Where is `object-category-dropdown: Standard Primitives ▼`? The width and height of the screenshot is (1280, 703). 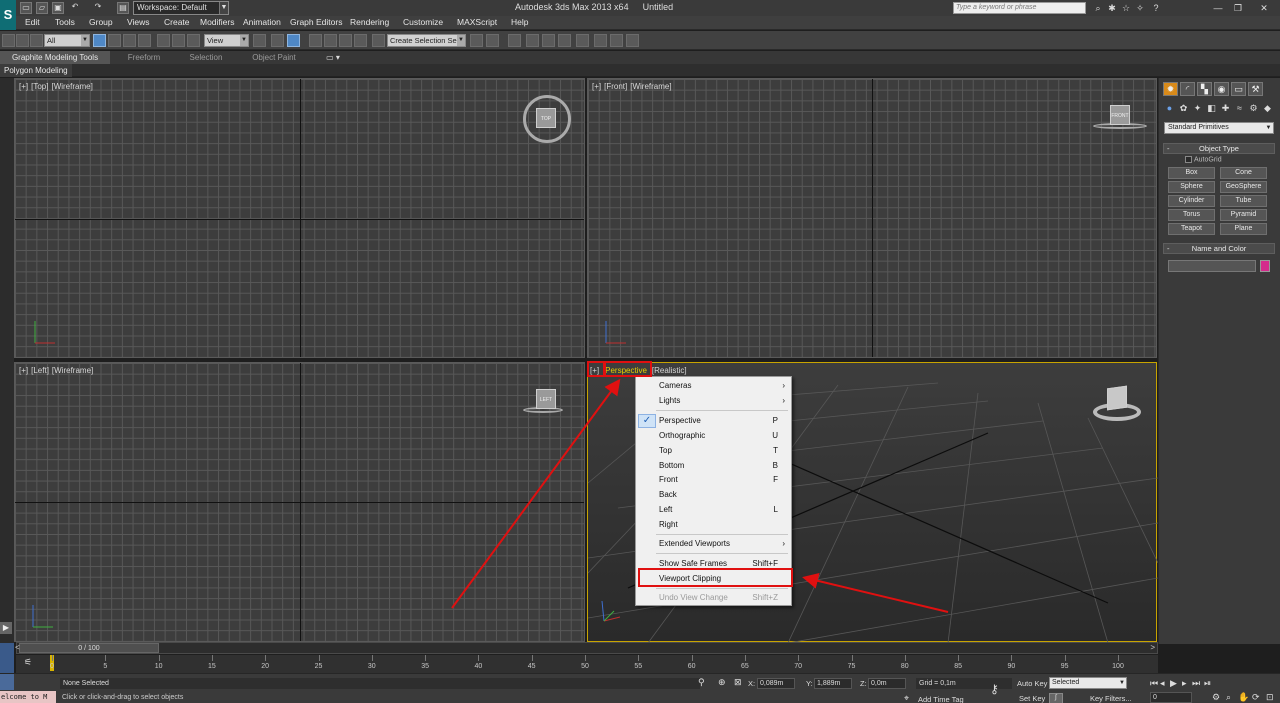
object-category-dropdown: Standard Primitives ▼ is located at coordinates (1219, 128).